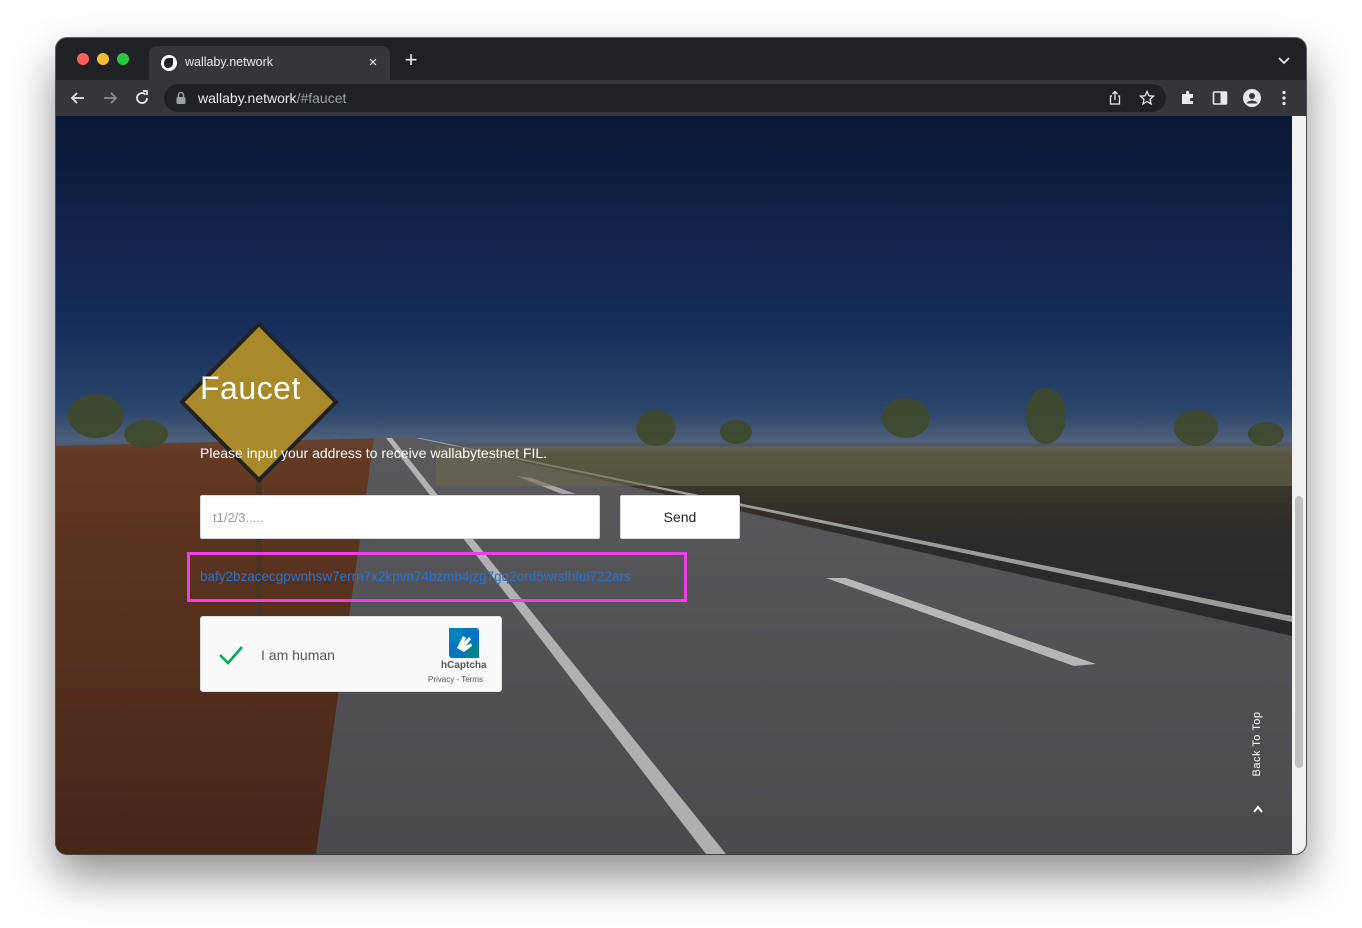 Image resolution: width=1362 pixels, height=928 pixels. What do you see at coordinates (411, 60) in the screenshot?
I see `new-tab-button: +` at bounding box center [411, 60].